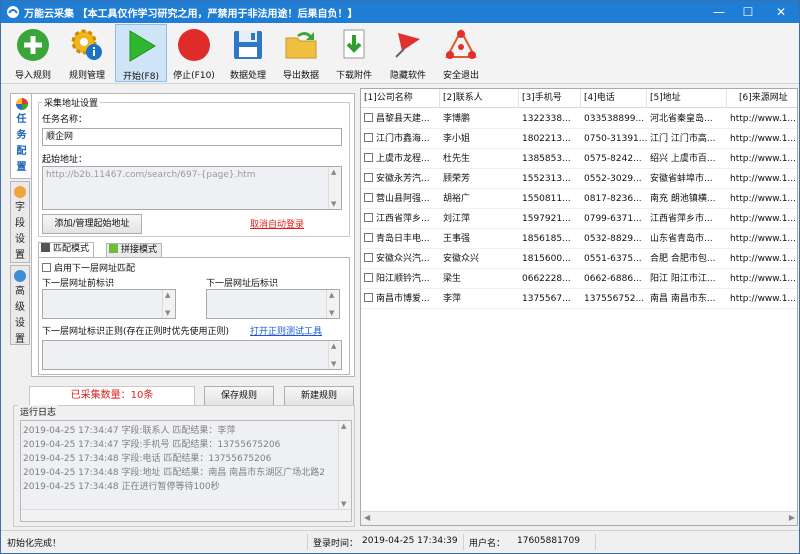  I want to click on log-hscrollbar, so click(186, 515).